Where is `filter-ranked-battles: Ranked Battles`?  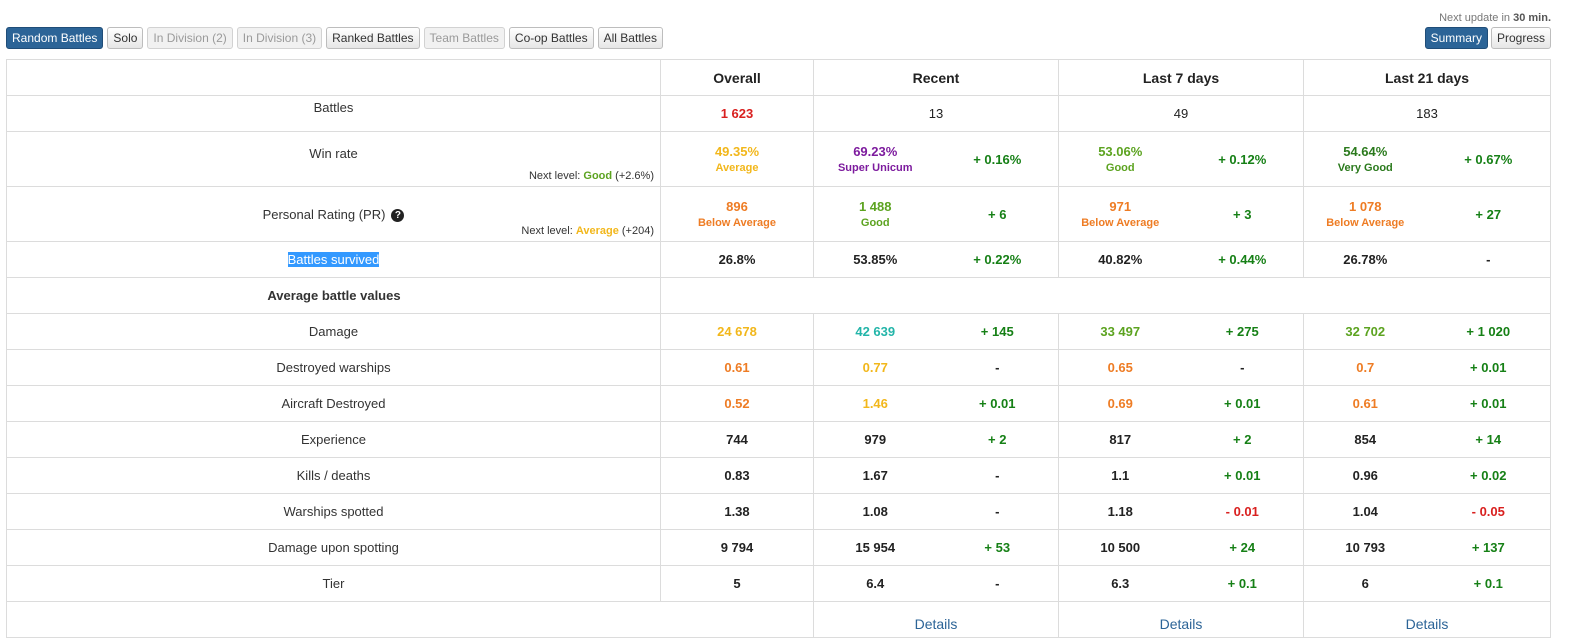
filter-ranked-battles: Ranked Battles is located at coordinates (373, 38).